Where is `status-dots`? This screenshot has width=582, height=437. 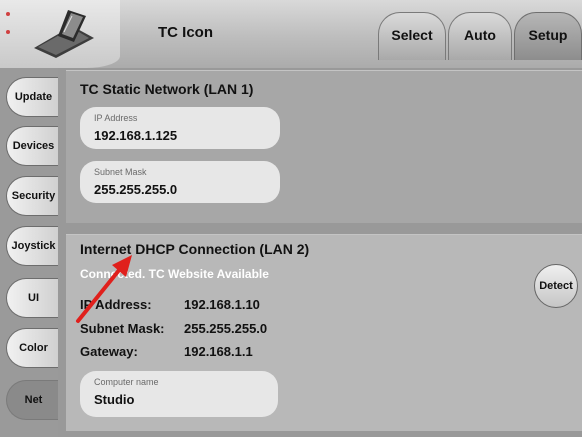 status-dots is located at coordinates (8, 30).